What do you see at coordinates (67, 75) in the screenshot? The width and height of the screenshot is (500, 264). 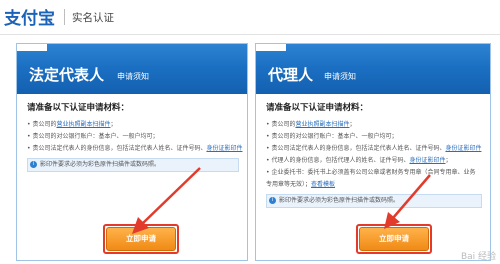 I see `card-title: 法定代表人` at bounding box center [67, 75].